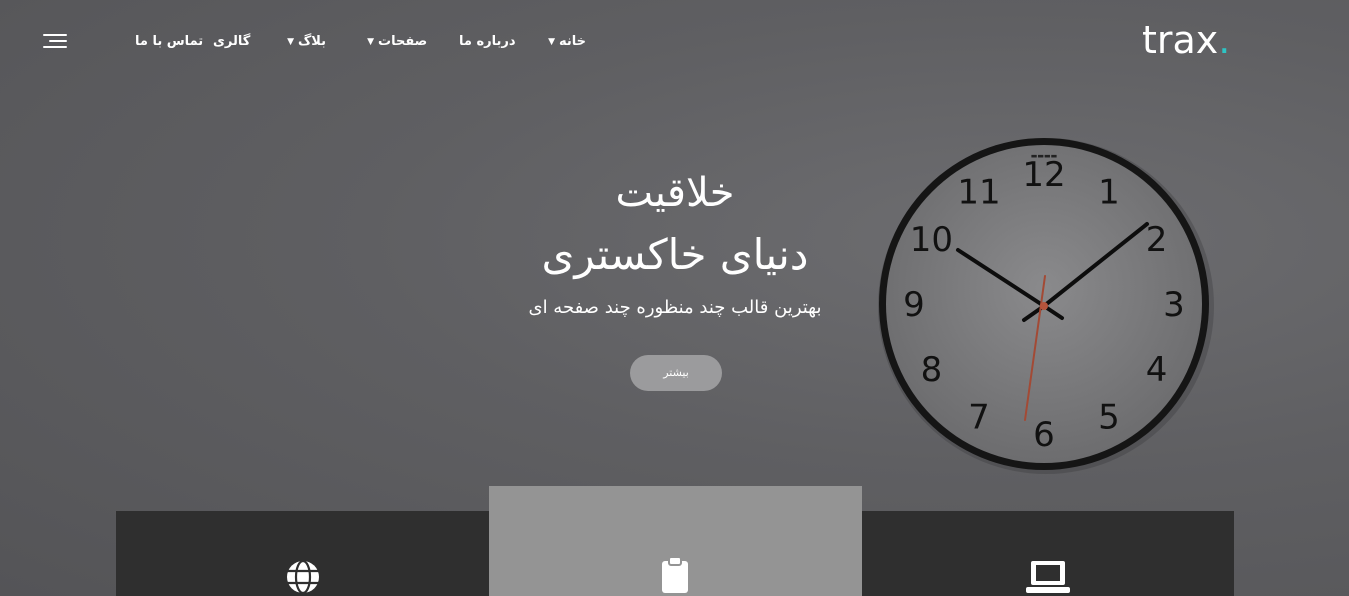 This screenshot has width=1349, height=596. What do you see at coordinates (1109, 192) in the screenshot?
I see `clock-number: 1` at bounding box center [1109, 192].